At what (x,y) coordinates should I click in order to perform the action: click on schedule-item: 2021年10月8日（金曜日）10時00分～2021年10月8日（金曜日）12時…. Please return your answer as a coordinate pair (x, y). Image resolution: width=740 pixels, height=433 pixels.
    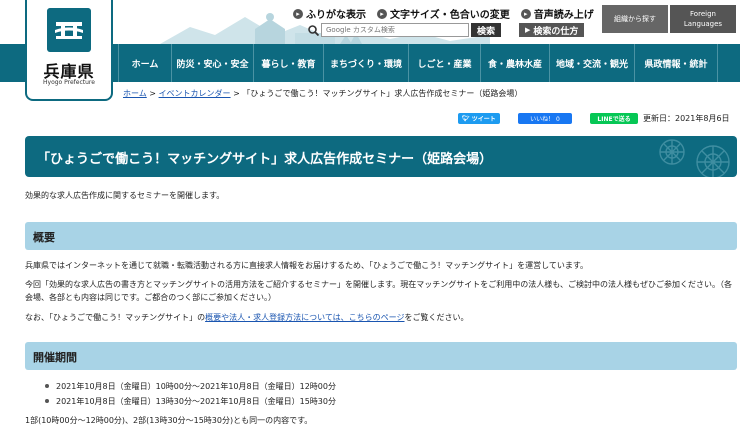
    Looking at the image, I should click on (190, 386).